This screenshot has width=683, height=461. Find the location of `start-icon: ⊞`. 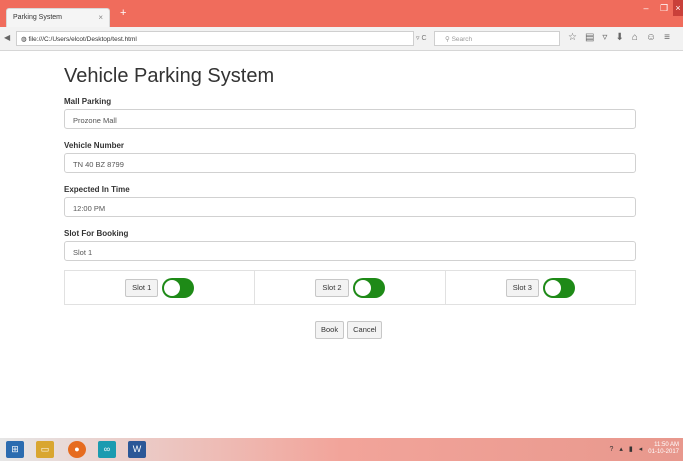

start-icon: ⊞ is located at coordinates (15, 449).